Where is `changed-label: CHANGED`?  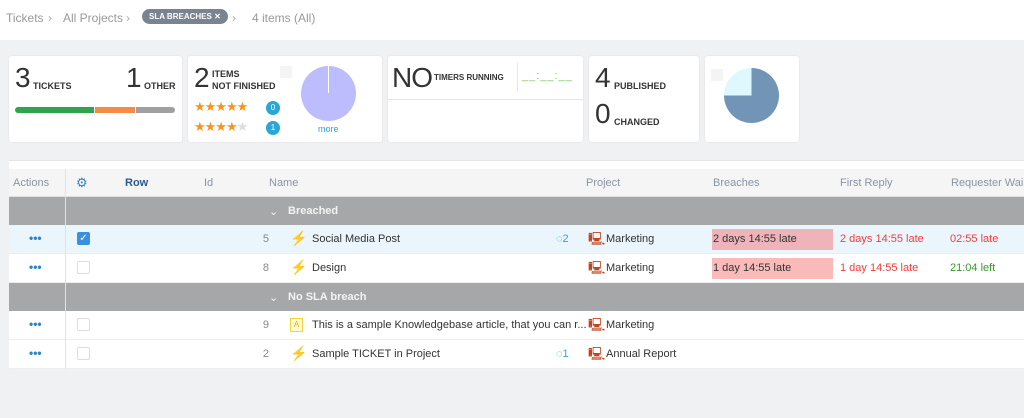 changed-label: CHANGED is located at coordinates (637, 122).